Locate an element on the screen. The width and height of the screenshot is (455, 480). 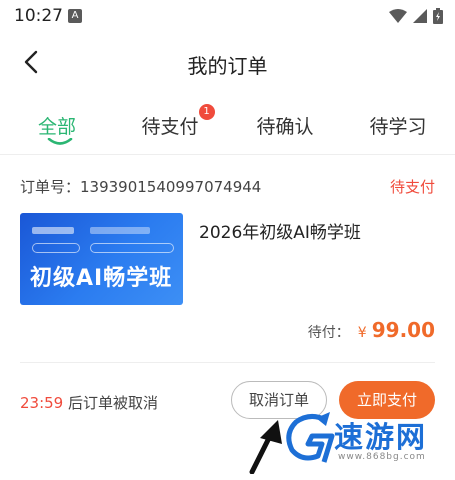
count-badge: 1 is located at coordinates (206, 112).